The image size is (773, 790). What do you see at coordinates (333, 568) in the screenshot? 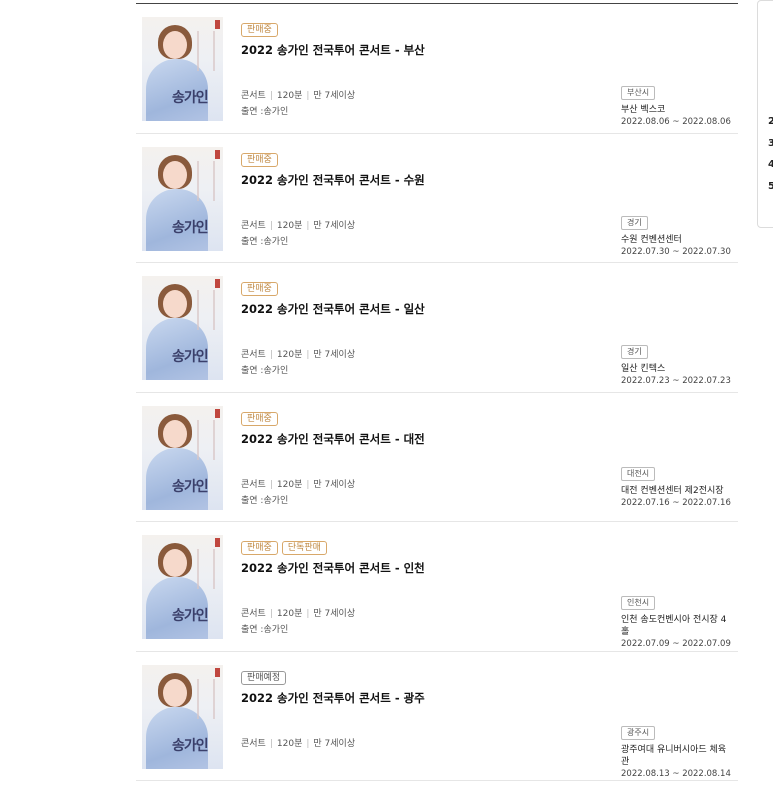
I see `event-title: 2022 송가인 전국투어 콘서트 - 인천` at bounding box center [333, 568].